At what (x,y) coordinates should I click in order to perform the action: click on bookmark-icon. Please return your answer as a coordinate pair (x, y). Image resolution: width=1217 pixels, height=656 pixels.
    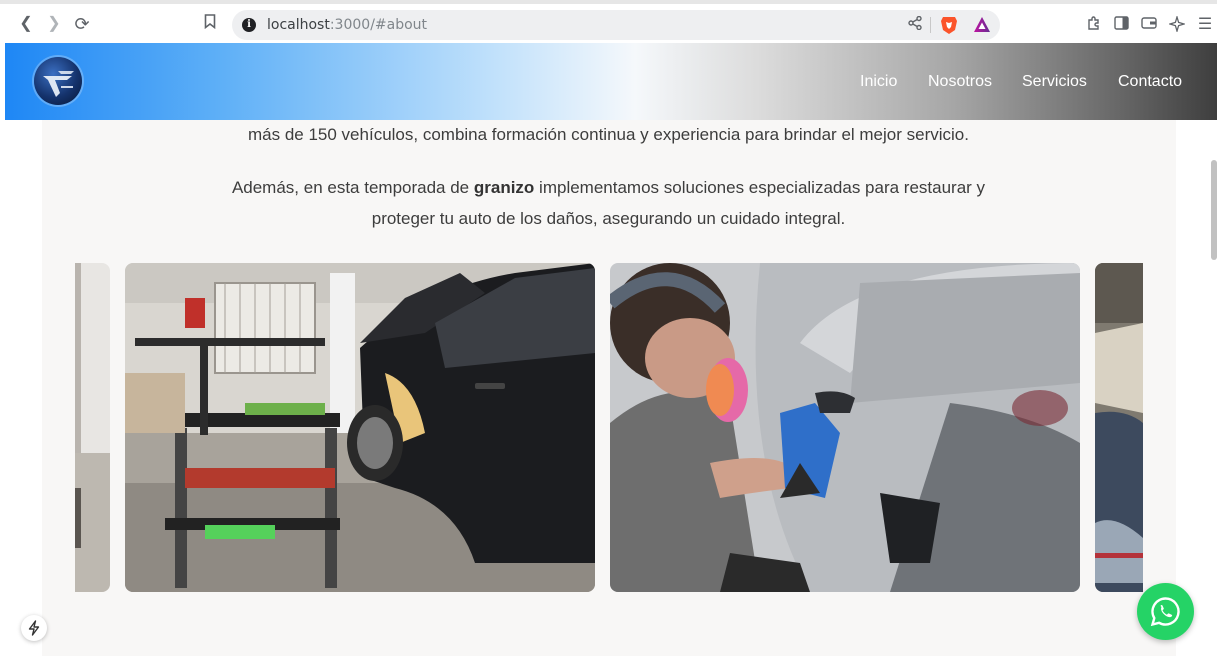
    Looking at the image, I should click on (210, 24).